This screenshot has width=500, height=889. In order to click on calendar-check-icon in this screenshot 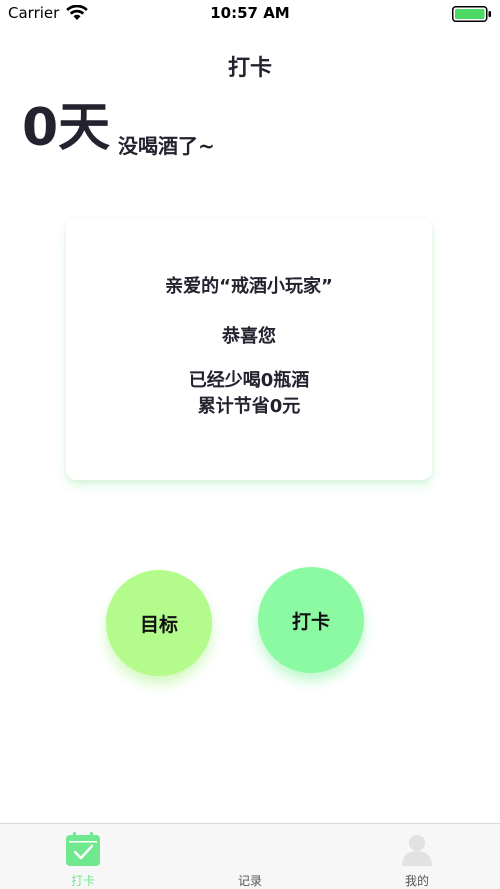, I will do `click(83, 849)`.